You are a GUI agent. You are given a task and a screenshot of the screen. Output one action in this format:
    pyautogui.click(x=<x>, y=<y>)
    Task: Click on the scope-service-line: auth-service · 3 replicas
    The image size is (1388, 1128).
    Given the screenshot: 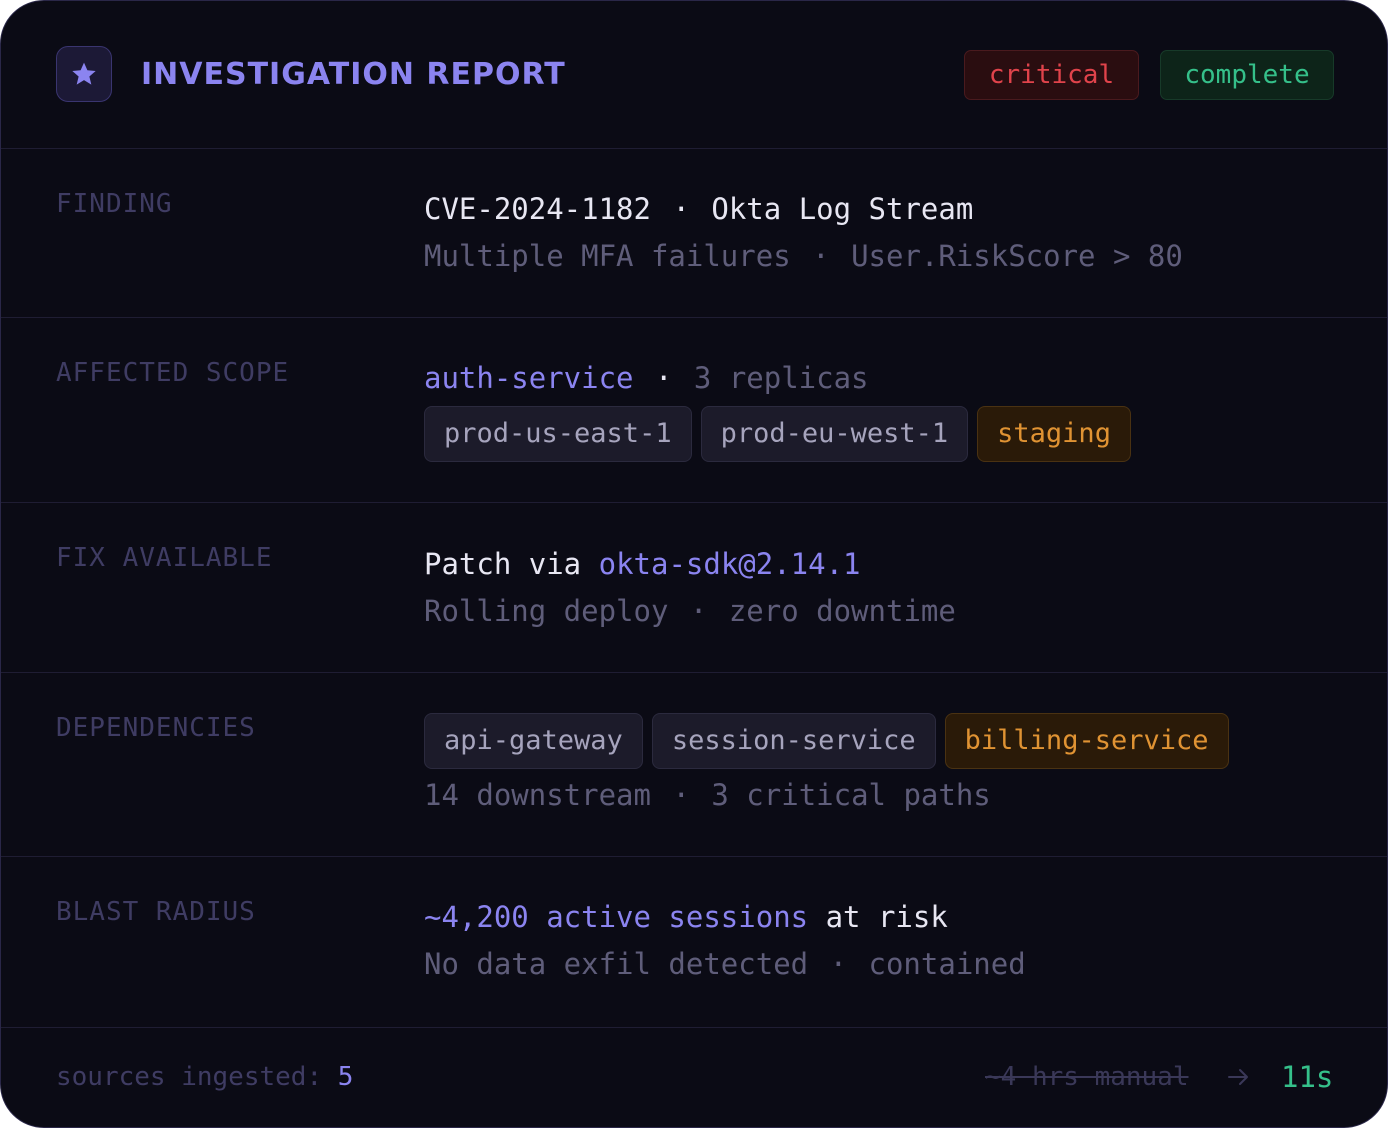 What is the action you would take?
    pyautogui.click(x=646, y=378)
    